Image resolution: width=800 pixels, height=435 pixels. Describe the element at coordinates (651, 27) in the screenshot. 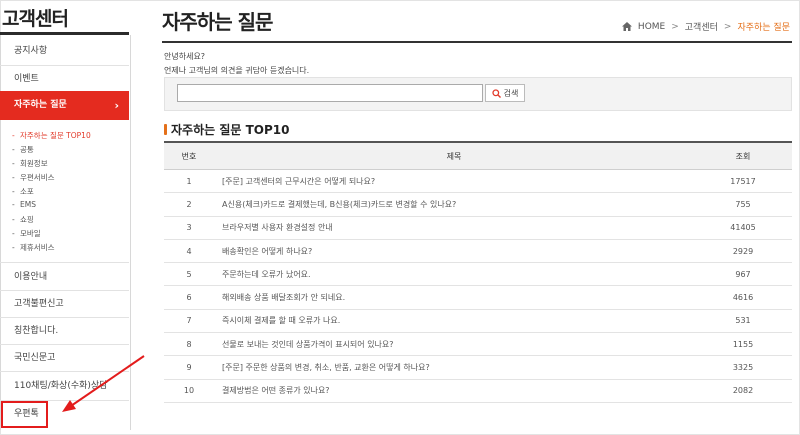

I see `breadcrumb-home: HOME` at that location.